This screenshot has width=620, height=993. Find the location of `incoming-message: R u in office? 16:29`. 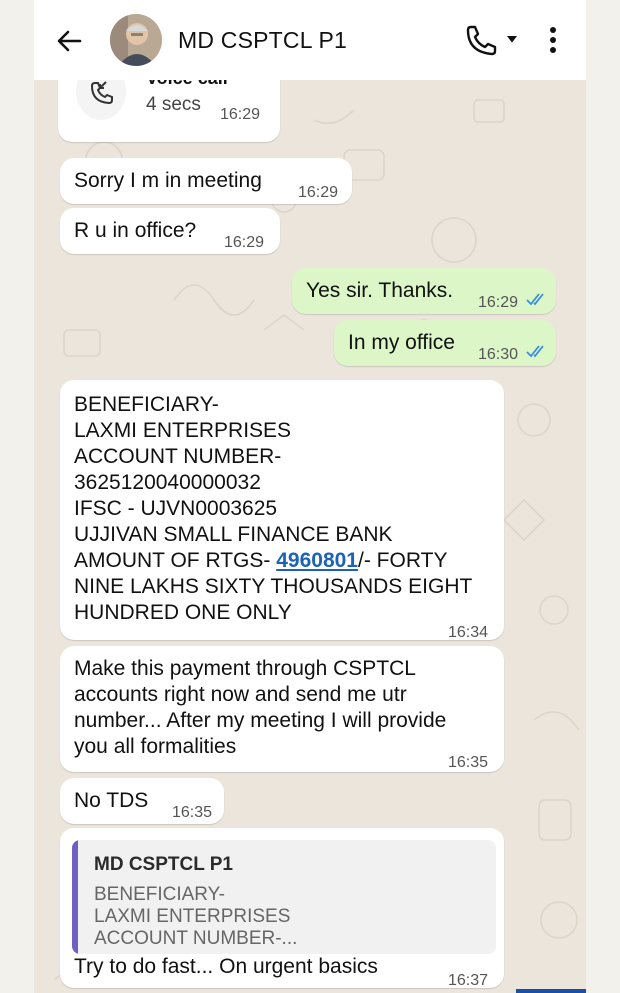

incoming-message: R u in office? 16:29 is located at coordinates (170, 231).